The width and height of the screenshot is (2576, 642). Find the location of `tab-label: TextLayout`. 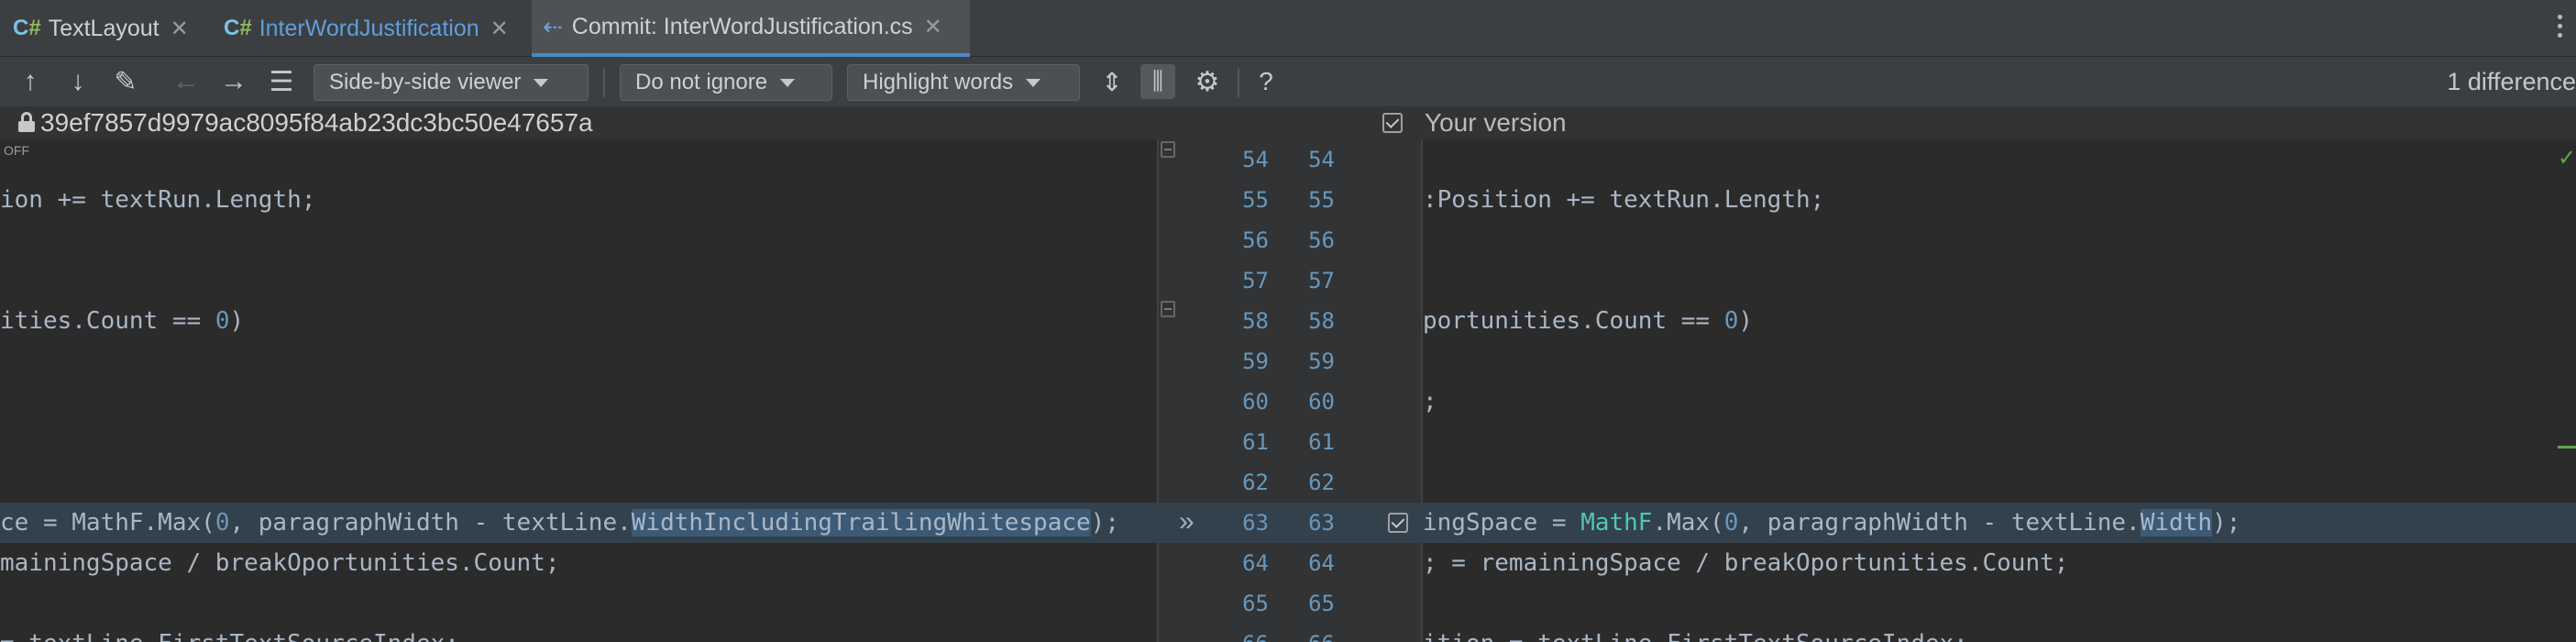

tab-label: TextLayout is located at coordinates (104, 28).